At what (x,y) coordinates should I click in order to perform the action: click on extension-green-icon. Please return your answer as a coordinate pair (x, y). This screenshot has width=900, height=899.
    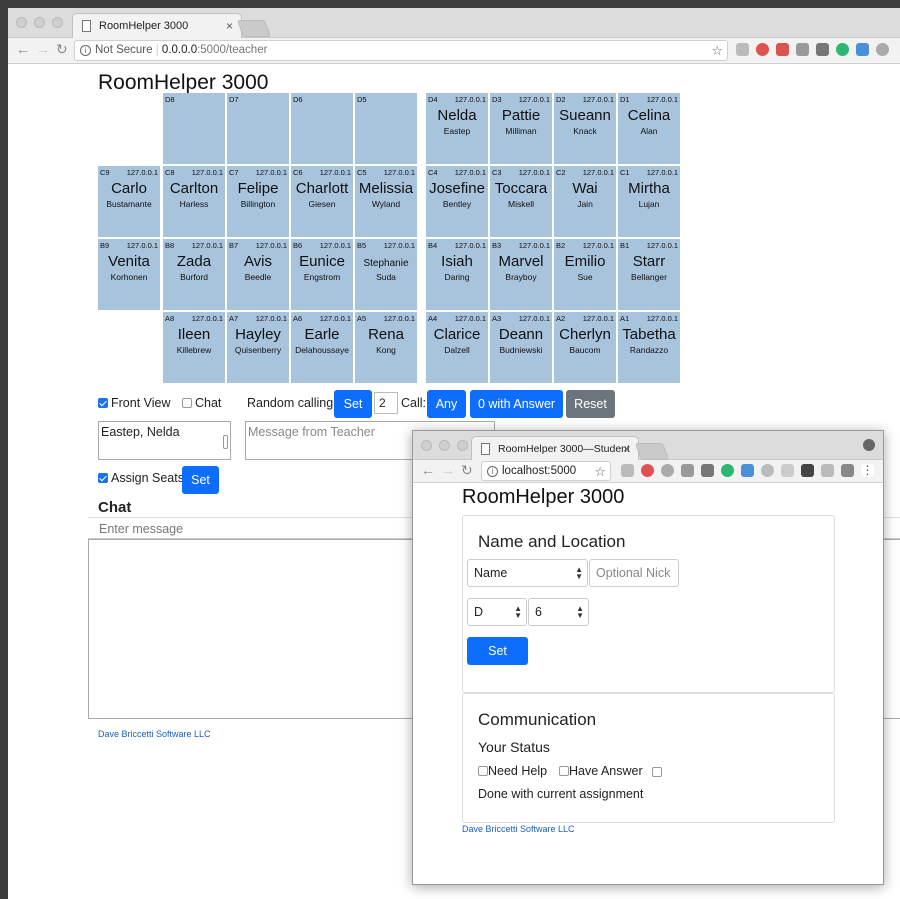
    Looking at the image, I should click on (842, 49).